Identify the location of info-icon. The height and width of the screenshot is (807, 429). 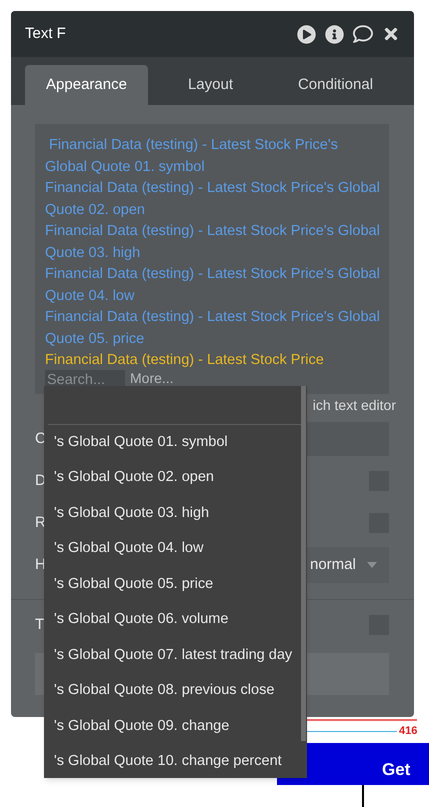
(334, 34).